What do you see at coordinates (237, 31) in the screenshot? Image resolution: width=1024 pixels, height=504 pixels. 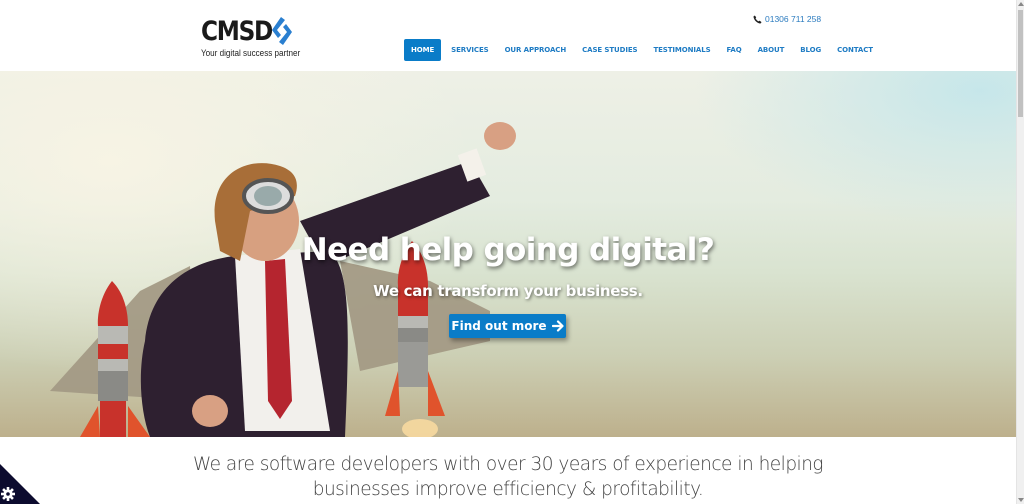 I see `logo-wordmark: CMSD` at bounding box center [237, 31].